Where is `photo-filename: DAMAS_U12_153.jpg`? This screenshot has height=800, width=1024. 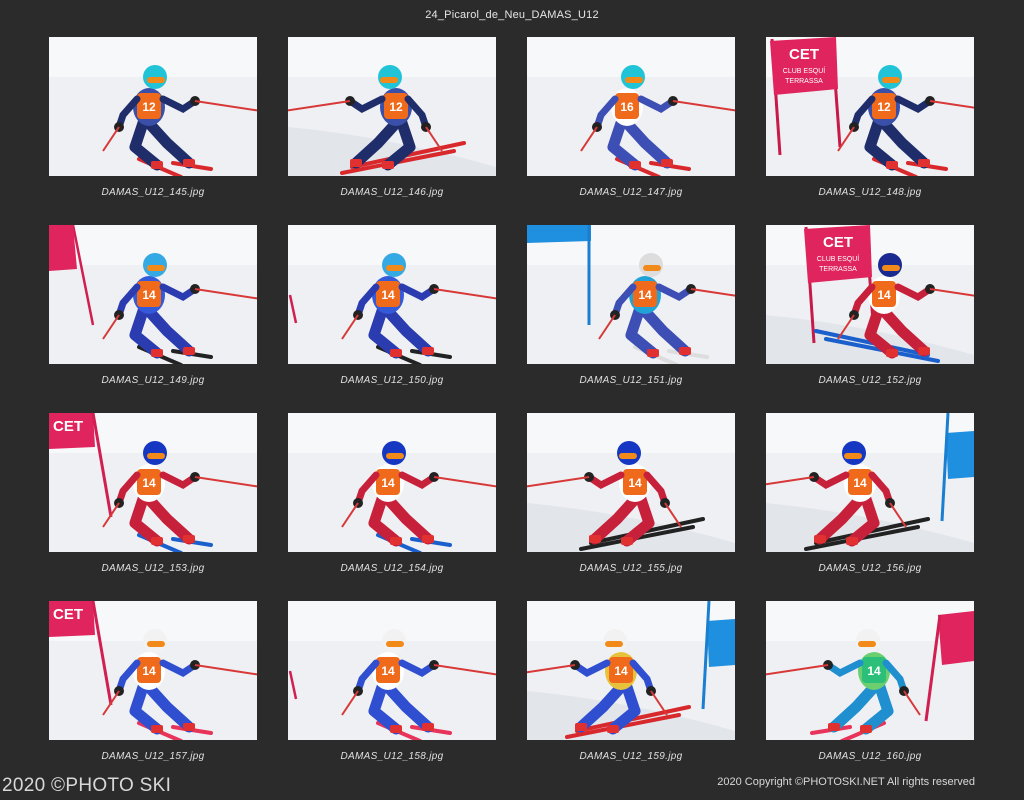 photo-filename: DAMAS_U12_153.jpg is located at coordinates (153, 568).